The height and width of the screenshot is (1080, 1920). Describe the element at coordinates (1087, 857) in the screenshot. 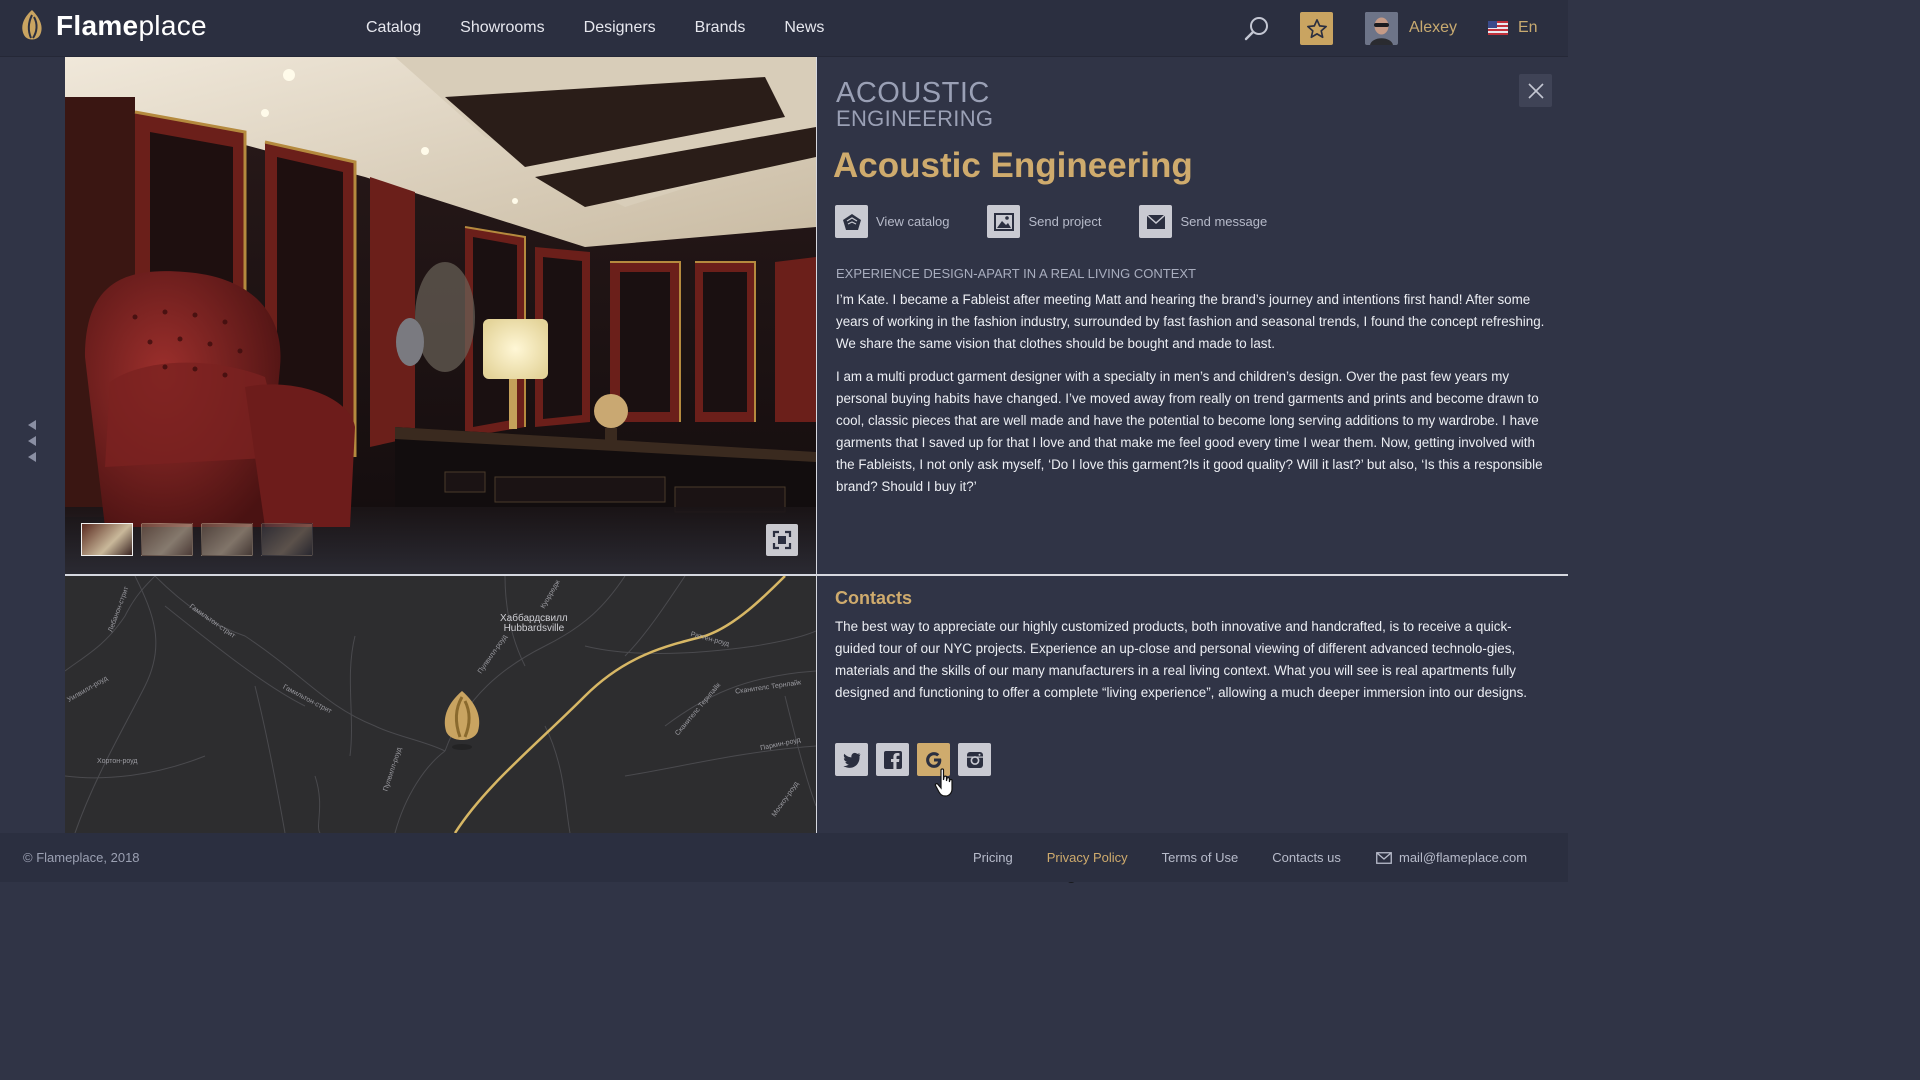

I see `footer-link-privacy-policy: Privacy Policy` at that location.